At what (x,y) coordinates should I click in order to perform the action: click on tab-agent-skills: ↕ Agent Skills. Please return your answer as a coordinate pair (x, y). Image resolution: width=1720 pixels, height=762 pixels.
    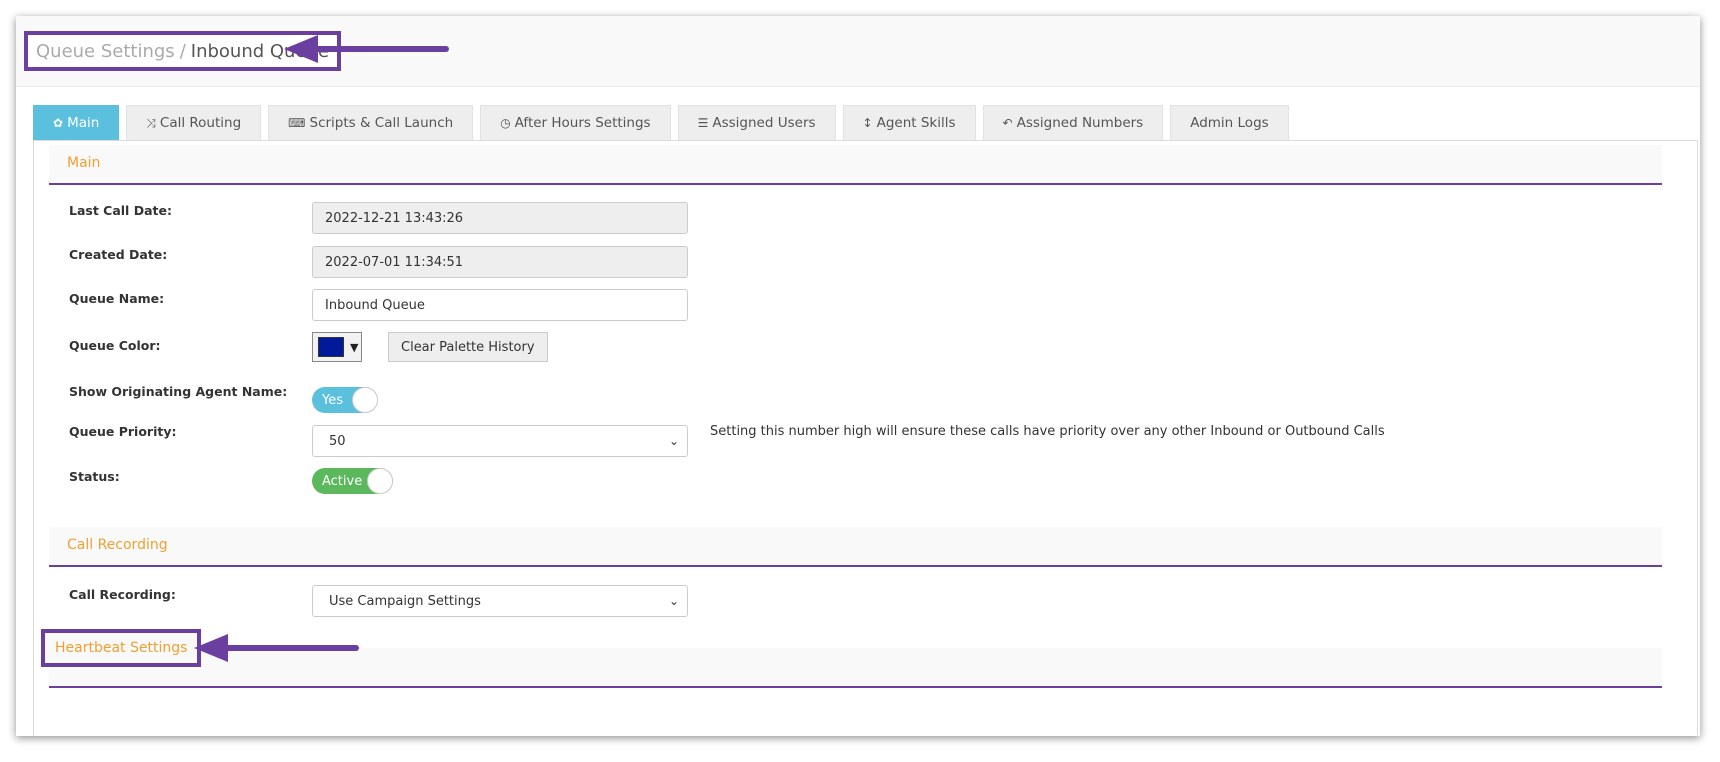
    Looking at the image, I should click on (909, 122).